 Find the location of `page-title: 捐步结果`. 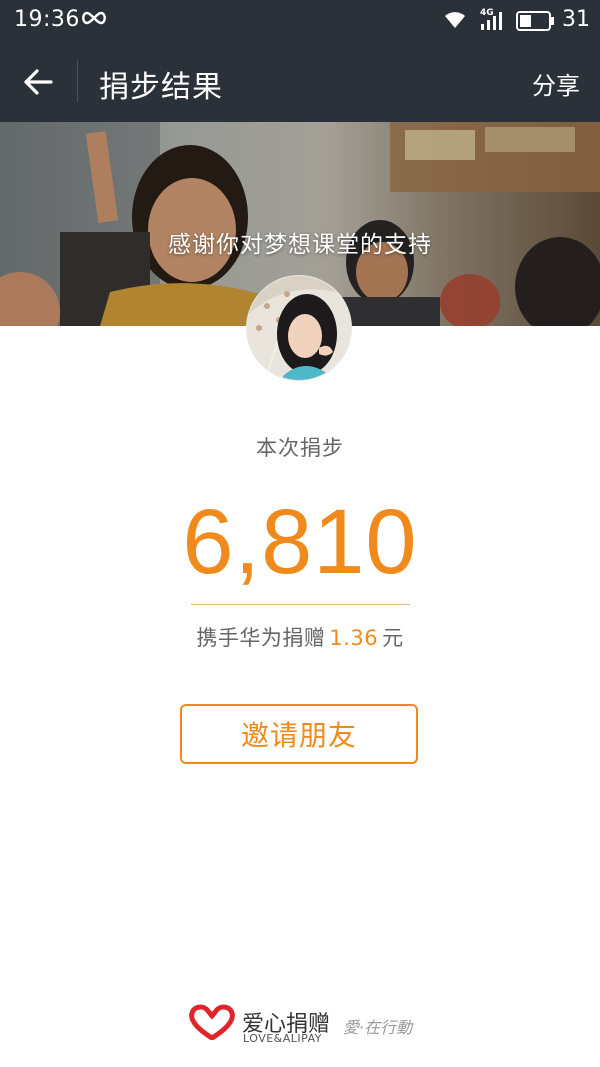

page-title: 捐步结果 is located at coordinates (161, 87).